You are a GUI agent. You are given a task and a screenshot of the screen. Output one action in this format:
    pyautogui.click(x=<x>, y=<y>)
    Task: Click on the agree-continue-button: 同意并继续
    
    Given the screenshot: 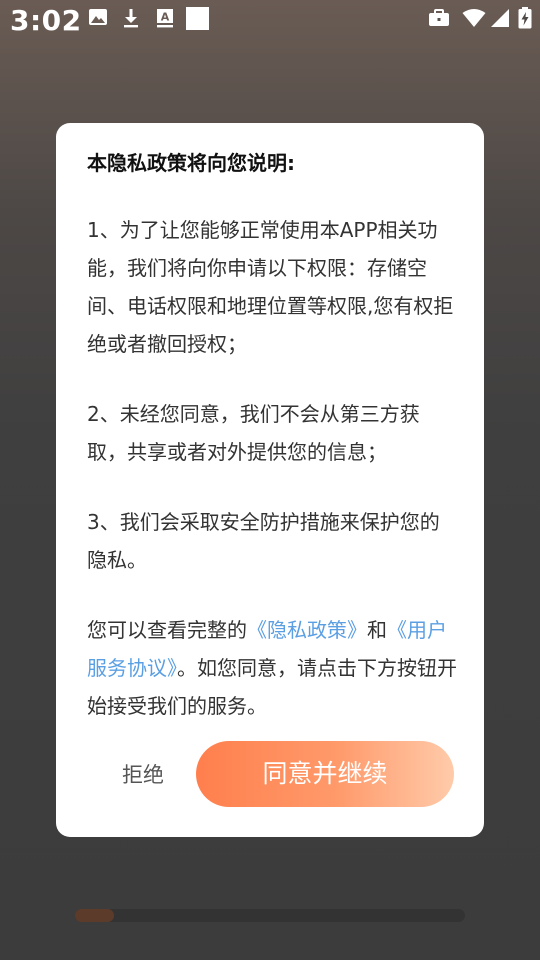 What is the action you would take?
    pyautogui.click(x=325, y=774)
    